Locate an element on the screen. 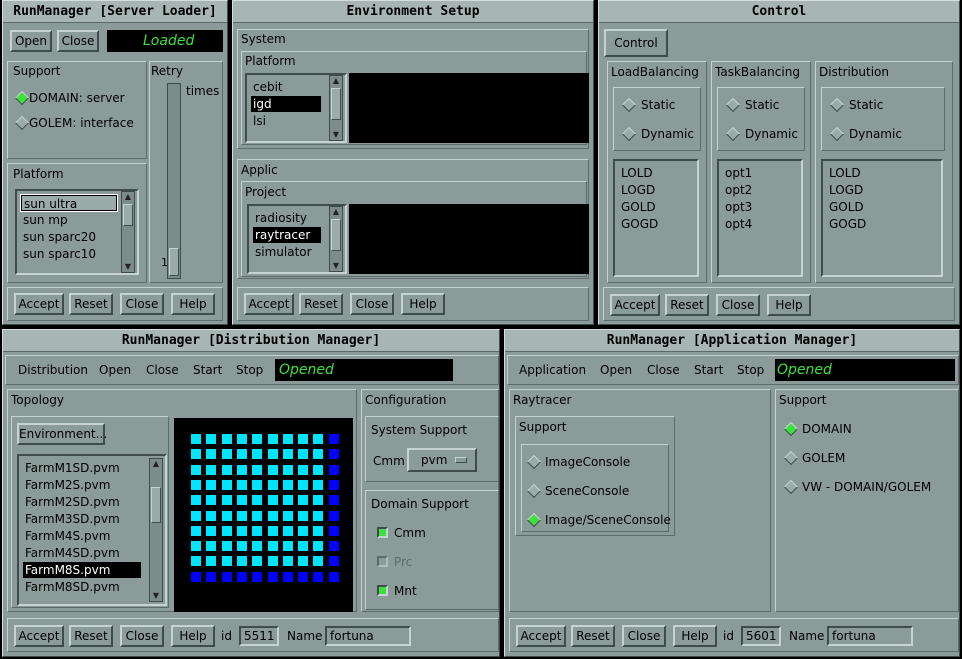  list-item: sun sparc10 is located at coordinates (77, 254).